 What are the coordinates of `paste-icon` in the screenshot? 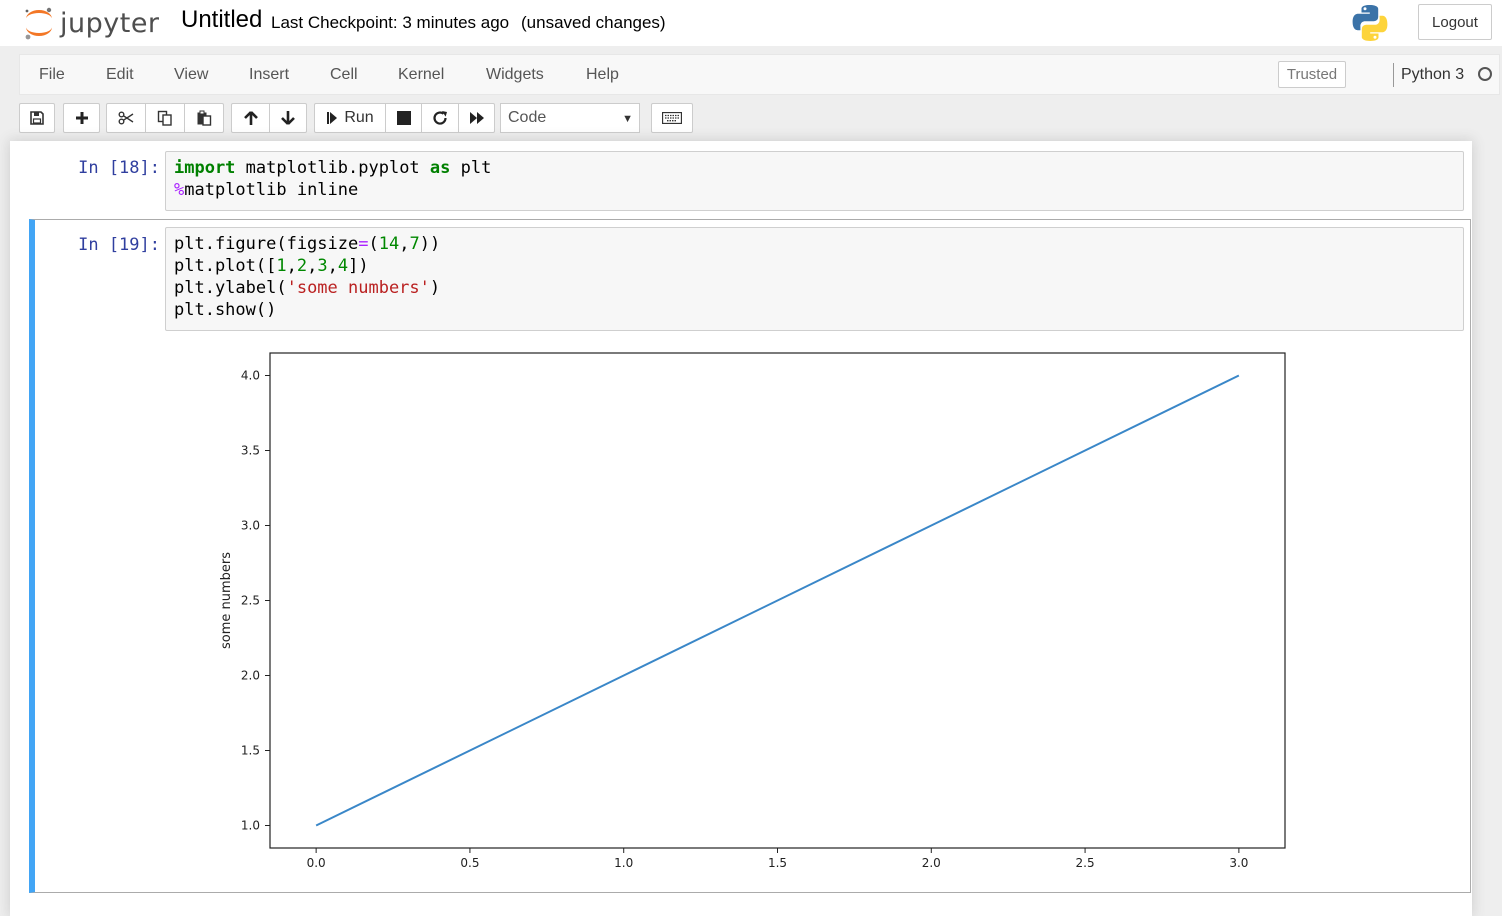 It's located at (204, 118).